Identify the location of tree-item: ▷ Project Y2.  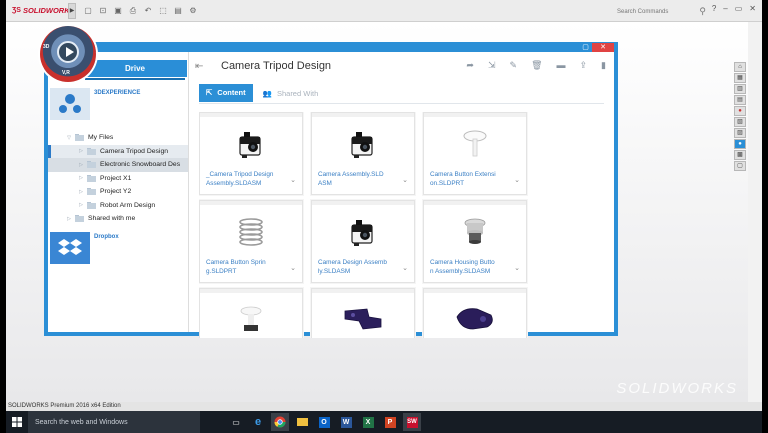
(118, 192).